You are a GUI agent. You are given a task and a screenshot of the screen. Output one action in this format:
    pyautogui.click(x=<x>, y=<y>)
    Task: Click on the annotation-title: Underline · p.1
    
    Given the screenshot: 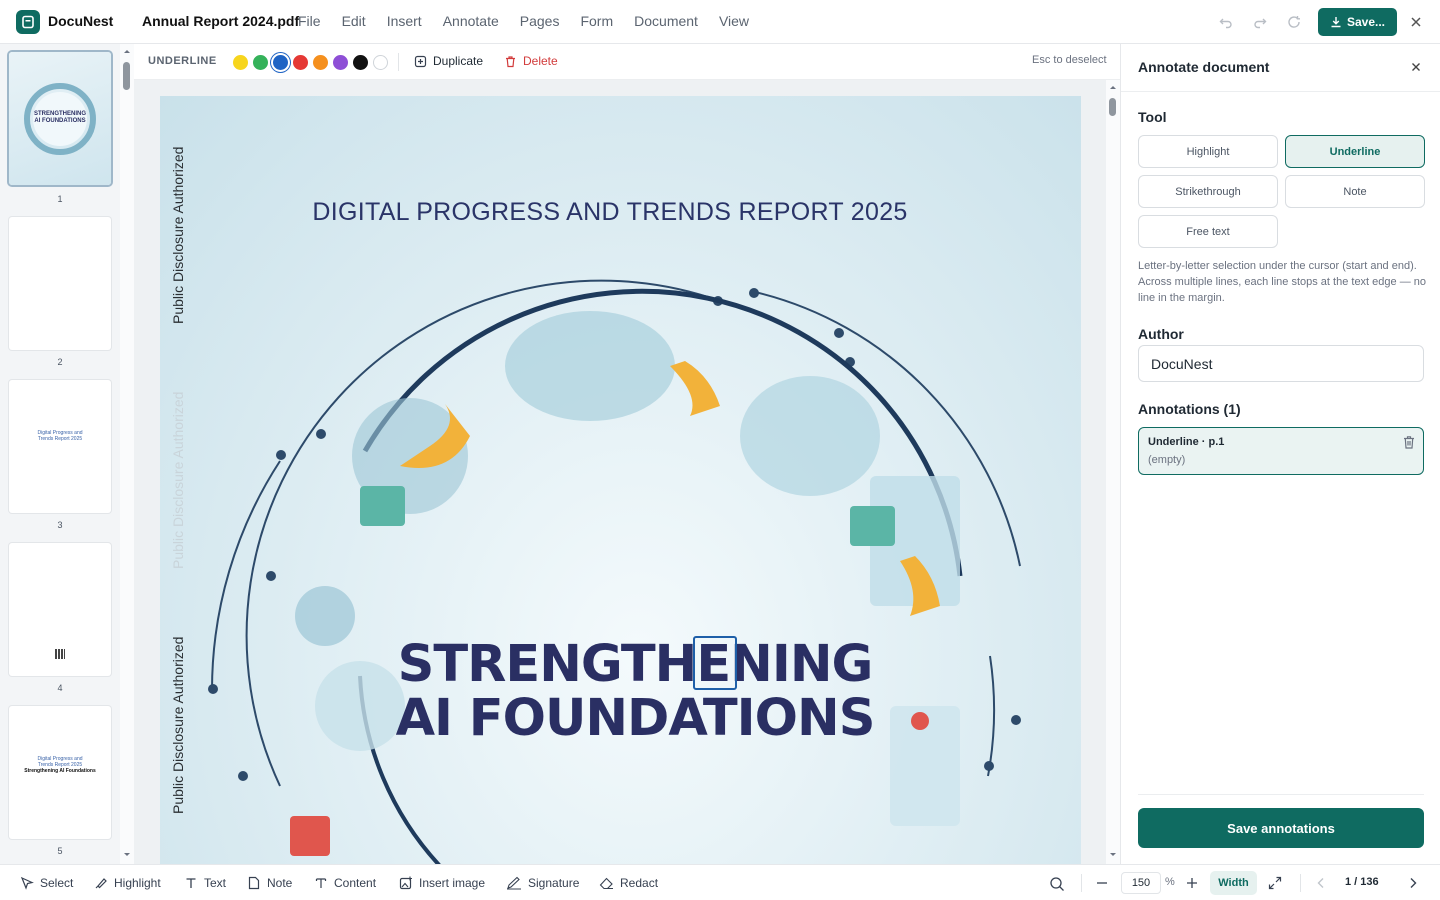 What is the action you would take?
    pyautogui.click(x=1186, y=442)
    